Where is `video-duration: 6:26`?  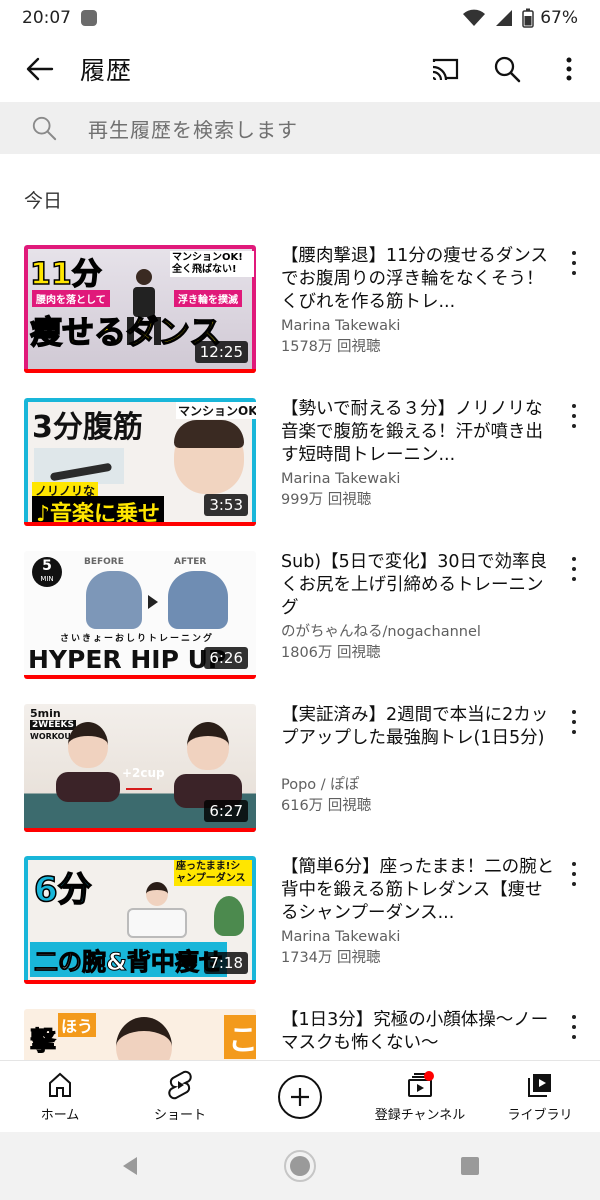 video-duration: 6:26 is located at coordinates (226, 658).